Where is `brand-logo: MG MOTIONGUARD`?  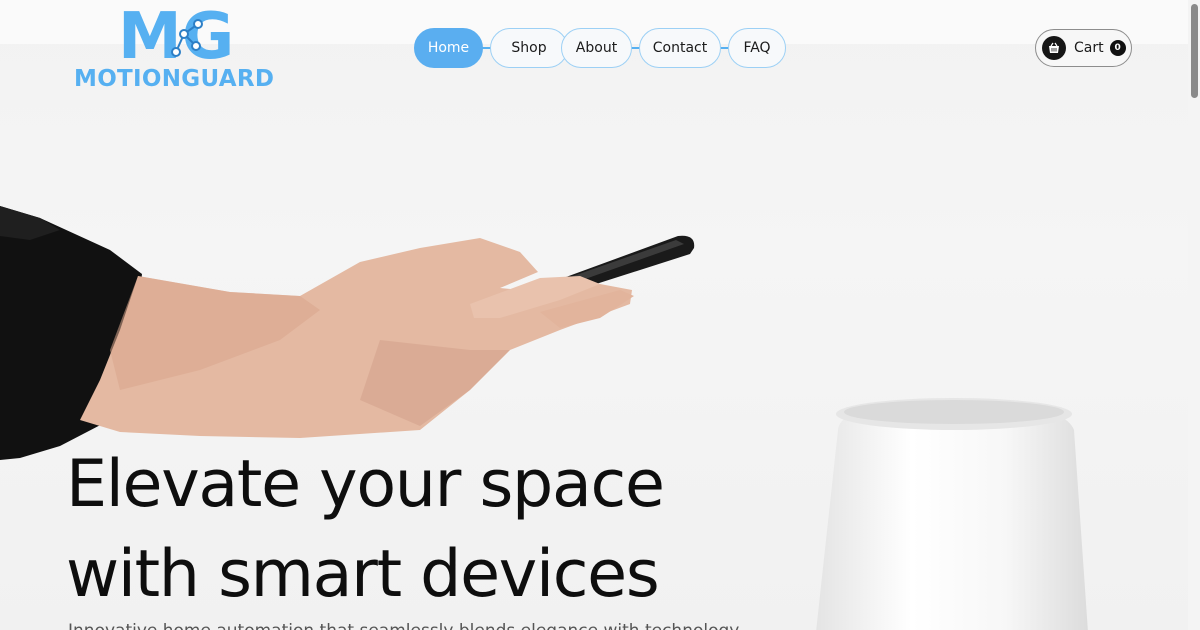 brand-logo: MG MOTIONGUARD is located at coordinates (180, 48).